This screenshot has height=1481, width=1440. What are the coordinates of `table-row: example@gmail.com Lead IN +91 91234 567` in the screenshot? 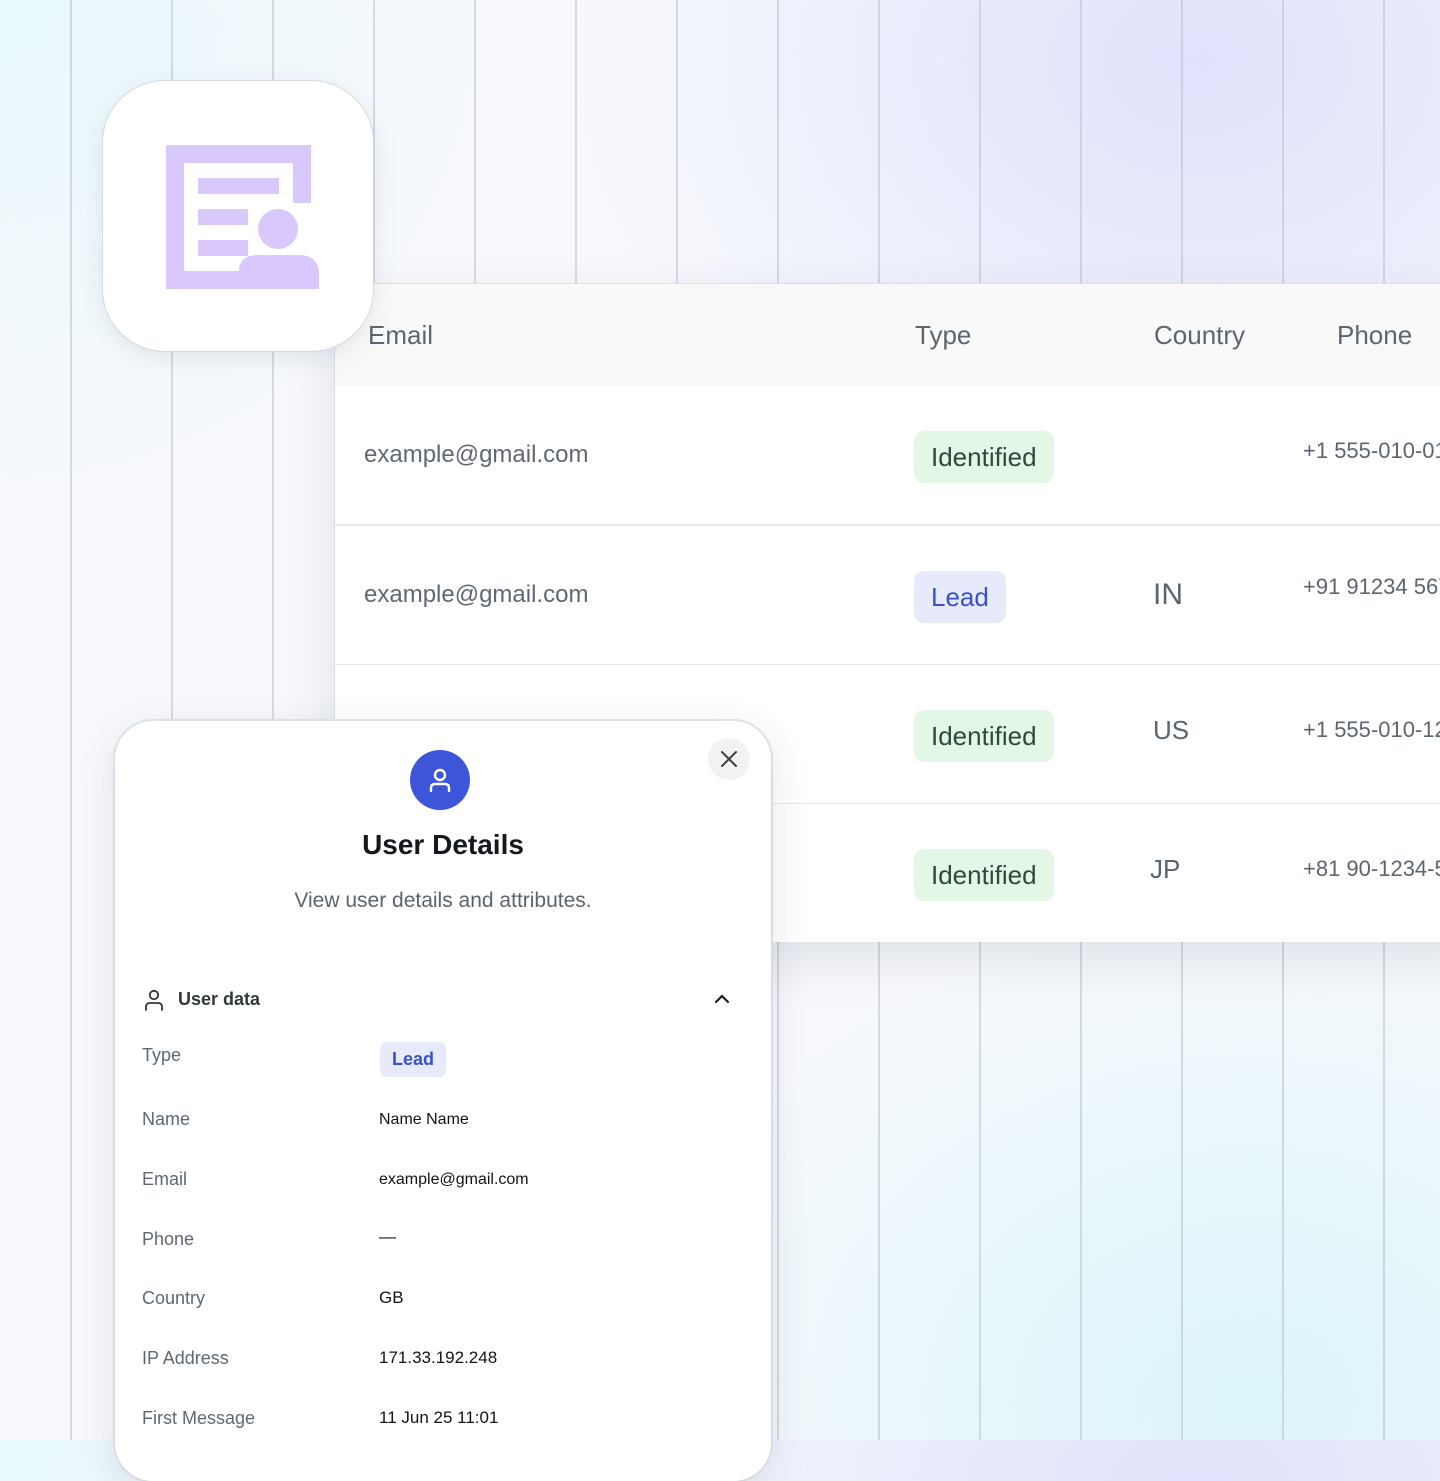 It's located at (887, 596).